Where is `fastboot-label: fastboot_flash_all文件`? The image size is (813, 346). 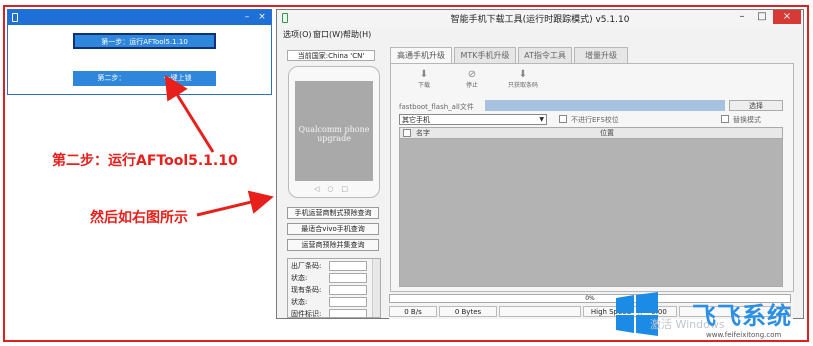 fastboot-label: fastboot_flash_all文件 is located at coordinates (436, 107).